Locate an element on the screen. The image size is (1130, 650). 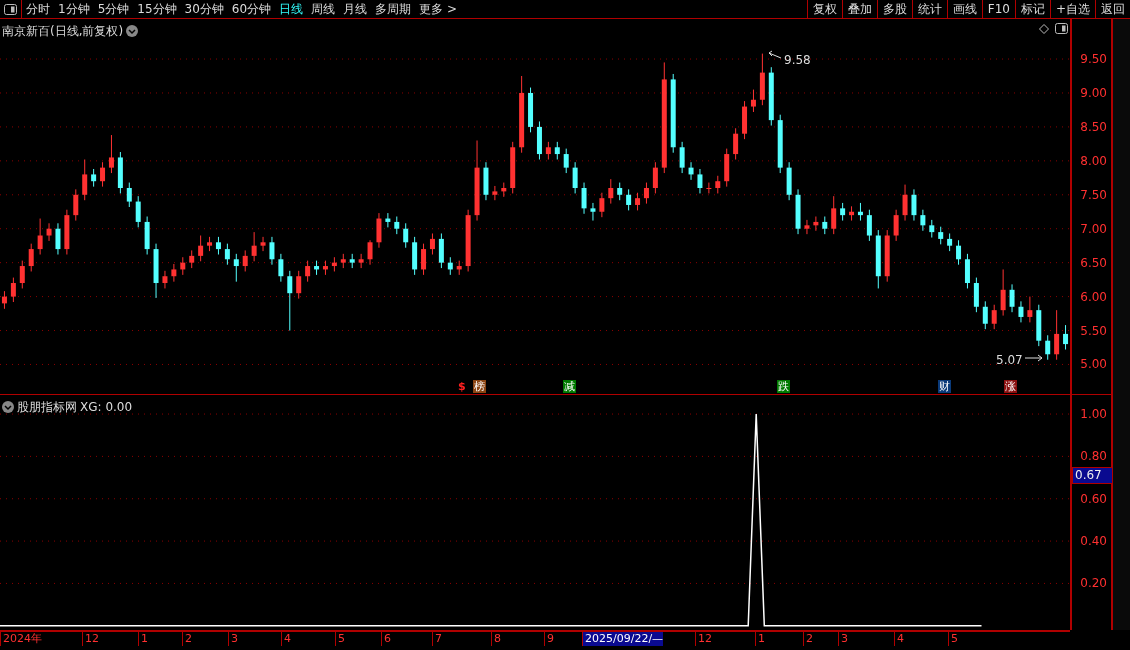
toolbar-button: 画线 is located at coordinates (964, 9).